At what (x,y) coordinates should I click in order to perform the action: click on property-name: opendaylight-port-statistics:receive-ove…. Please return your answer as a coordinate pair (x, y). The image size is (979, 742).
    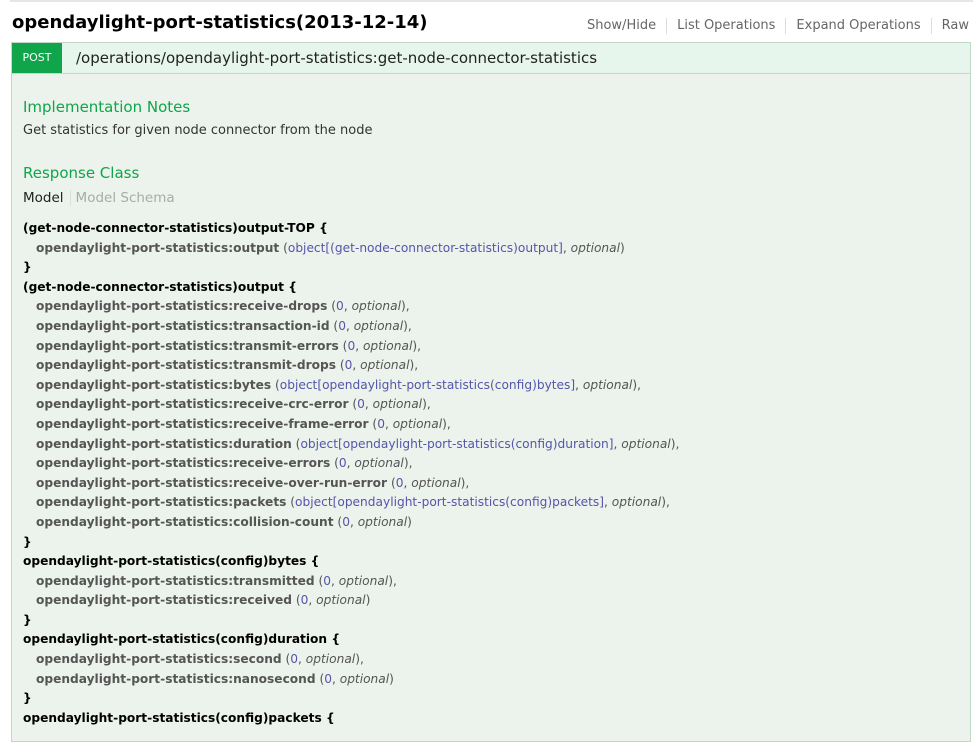
    Looking at the image, I should click on (212, 482).